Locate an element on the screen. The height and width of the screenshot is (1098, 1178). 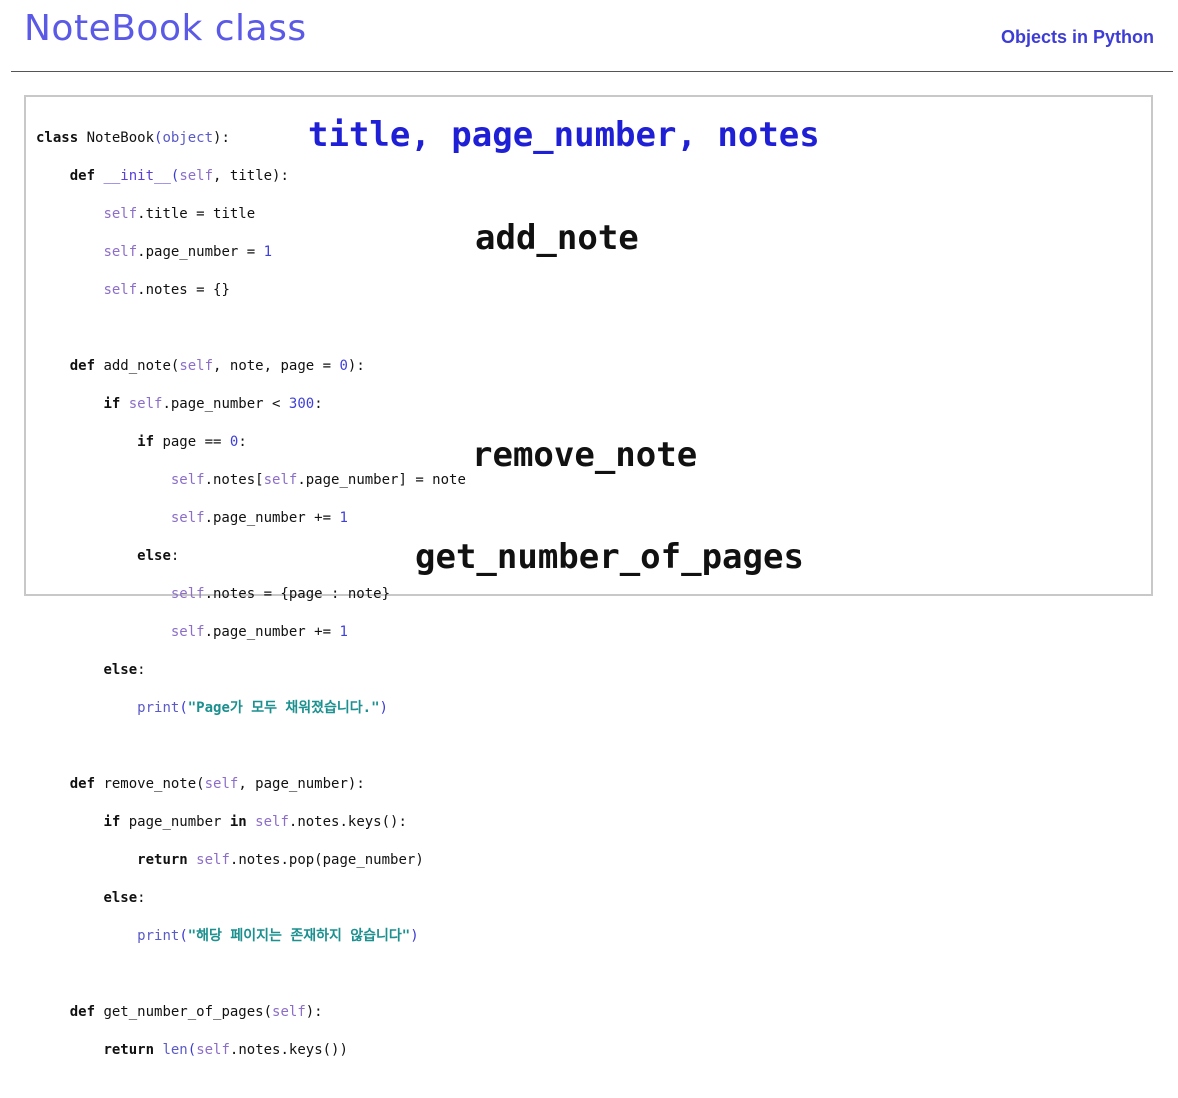
code-text: .notes.keys(): is located at coordinates (347, 822).